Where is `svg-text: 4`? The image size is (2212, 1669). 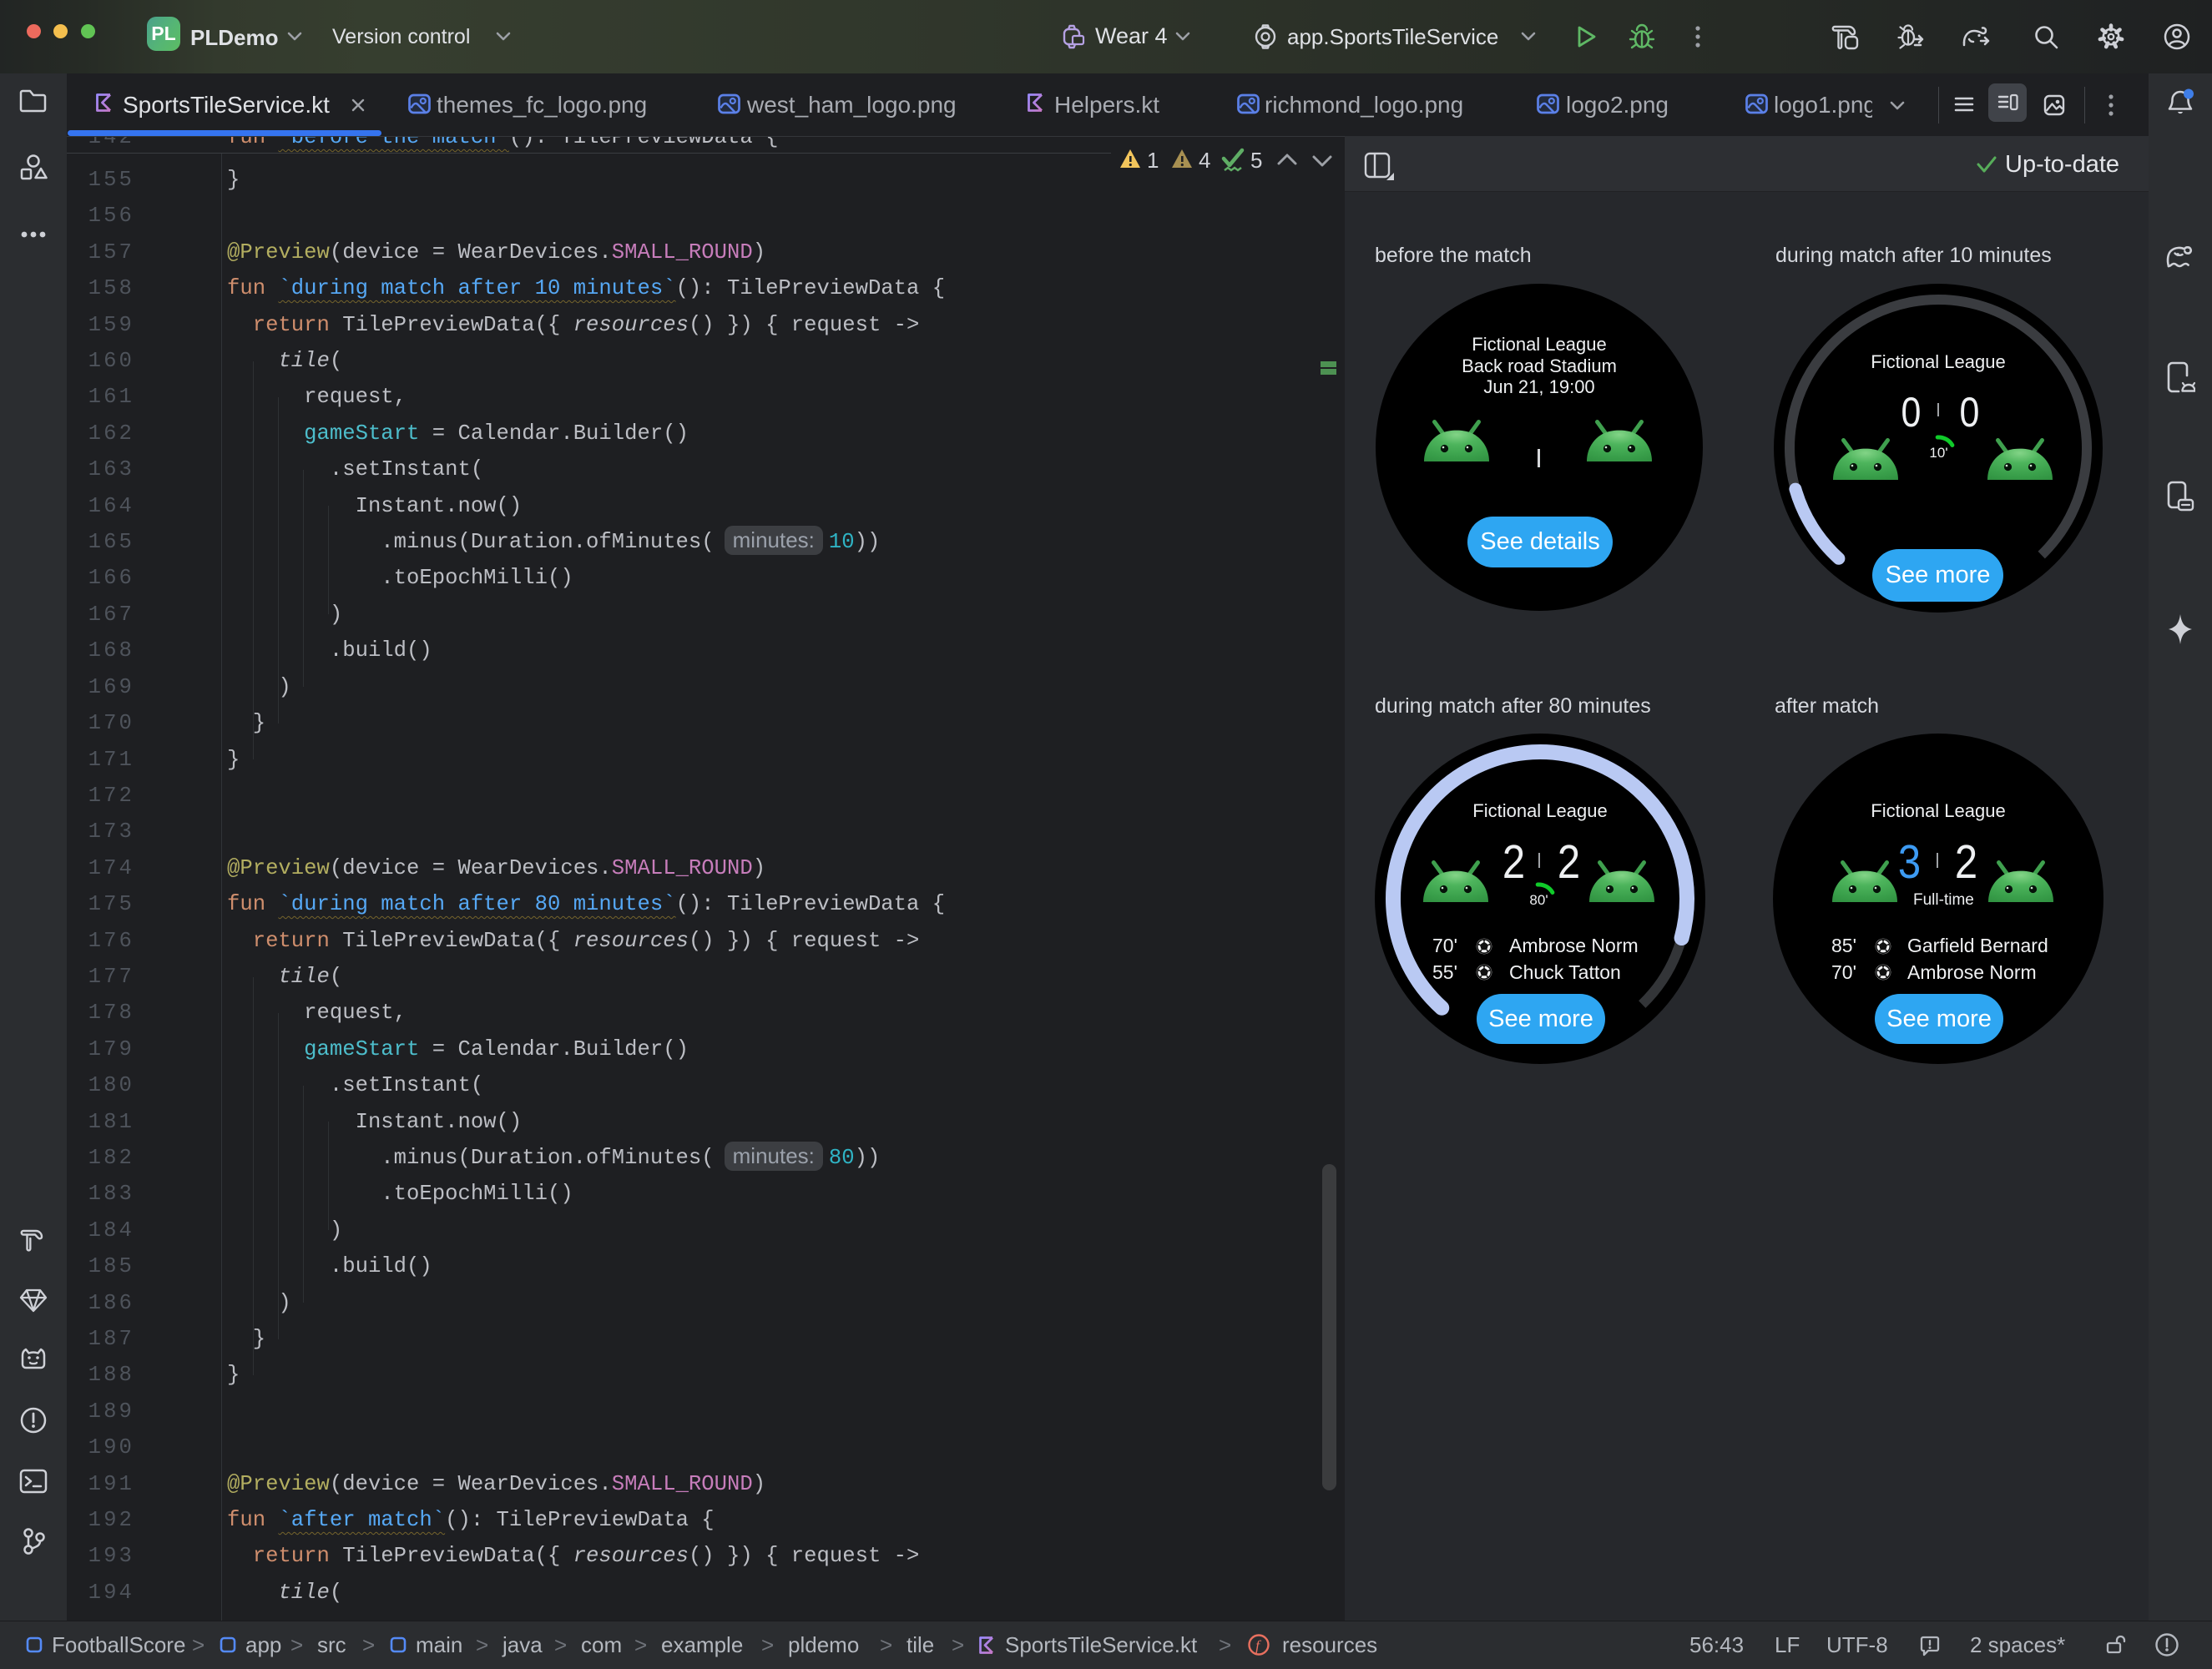
svg-text: 4 is located at coordinates (1204, 161).